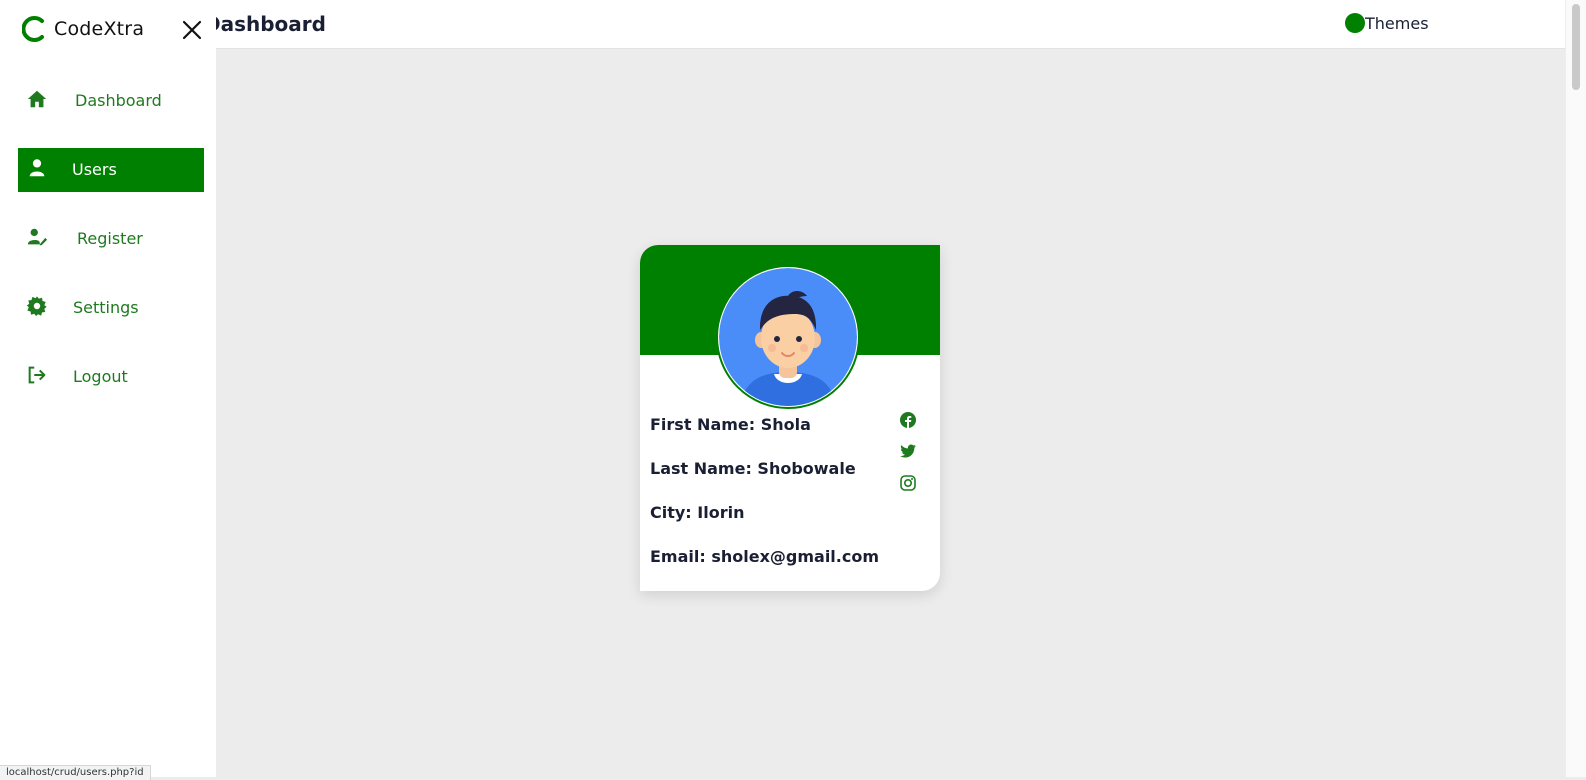  Describe the element at coordinates (908, 420) in the screenshot. I see `facebook-icon` at that location.